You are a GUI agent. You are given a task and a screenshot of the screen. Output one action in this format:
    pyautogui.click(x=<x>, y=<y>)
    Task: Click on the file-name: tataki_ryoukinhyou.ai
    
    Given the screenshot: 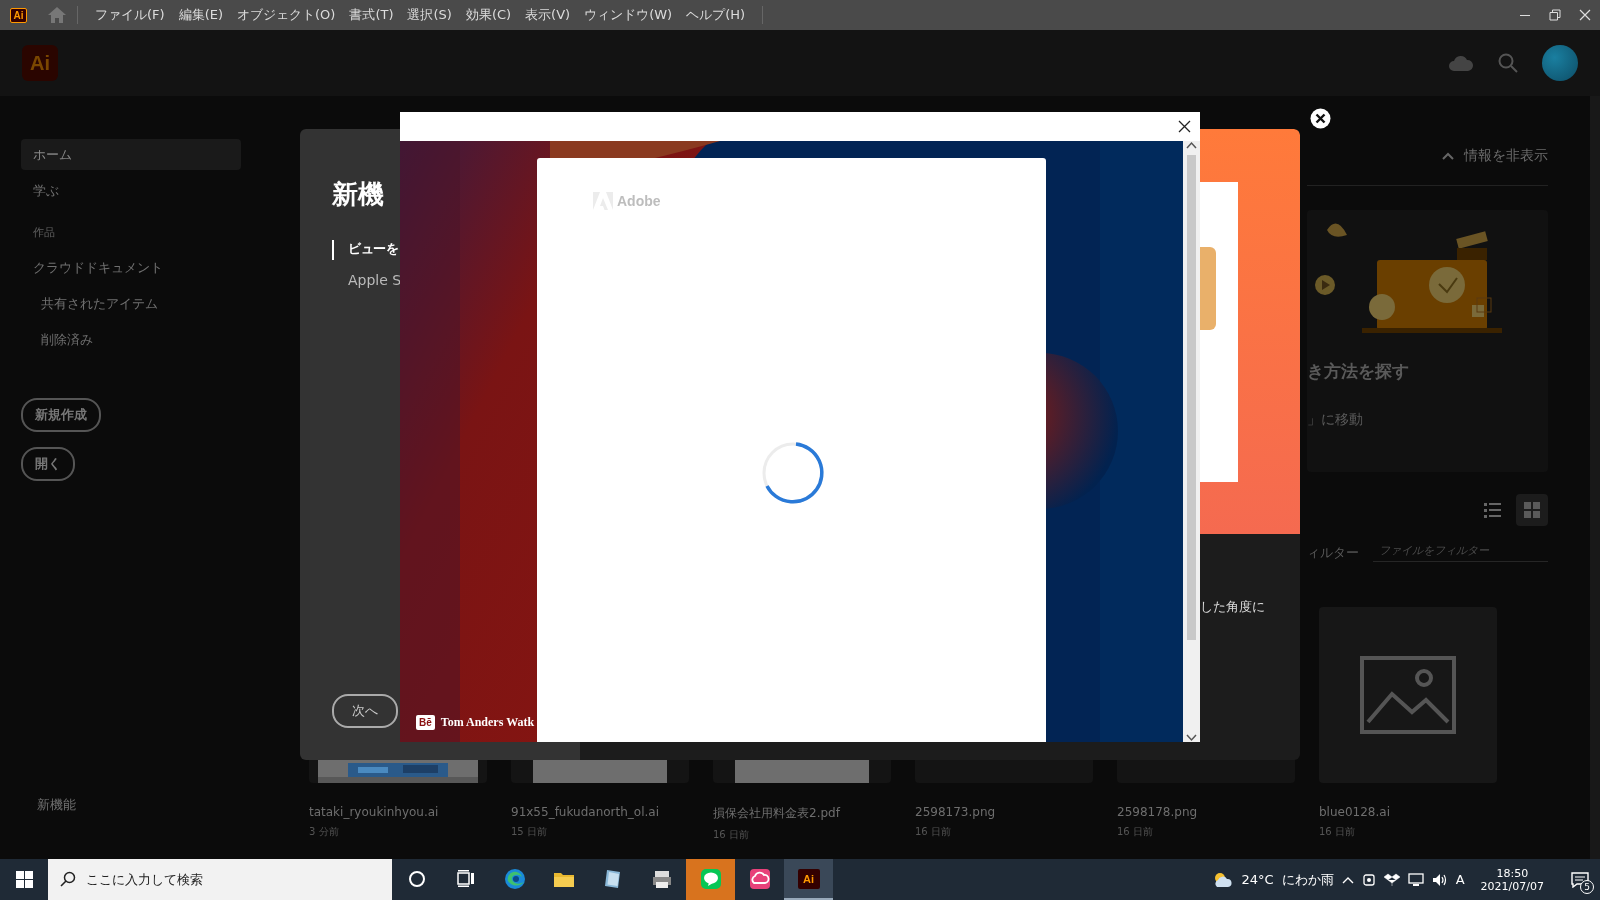 What is the action you would take?
    pyautogui.click(x=374, y=812)
    